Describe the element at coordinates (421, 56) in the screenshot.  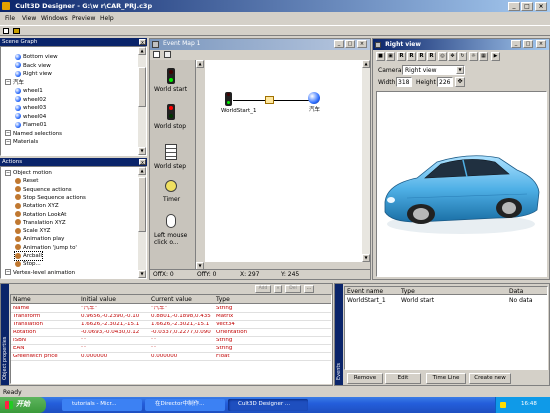
I see `r-tool-3: R` at that location.